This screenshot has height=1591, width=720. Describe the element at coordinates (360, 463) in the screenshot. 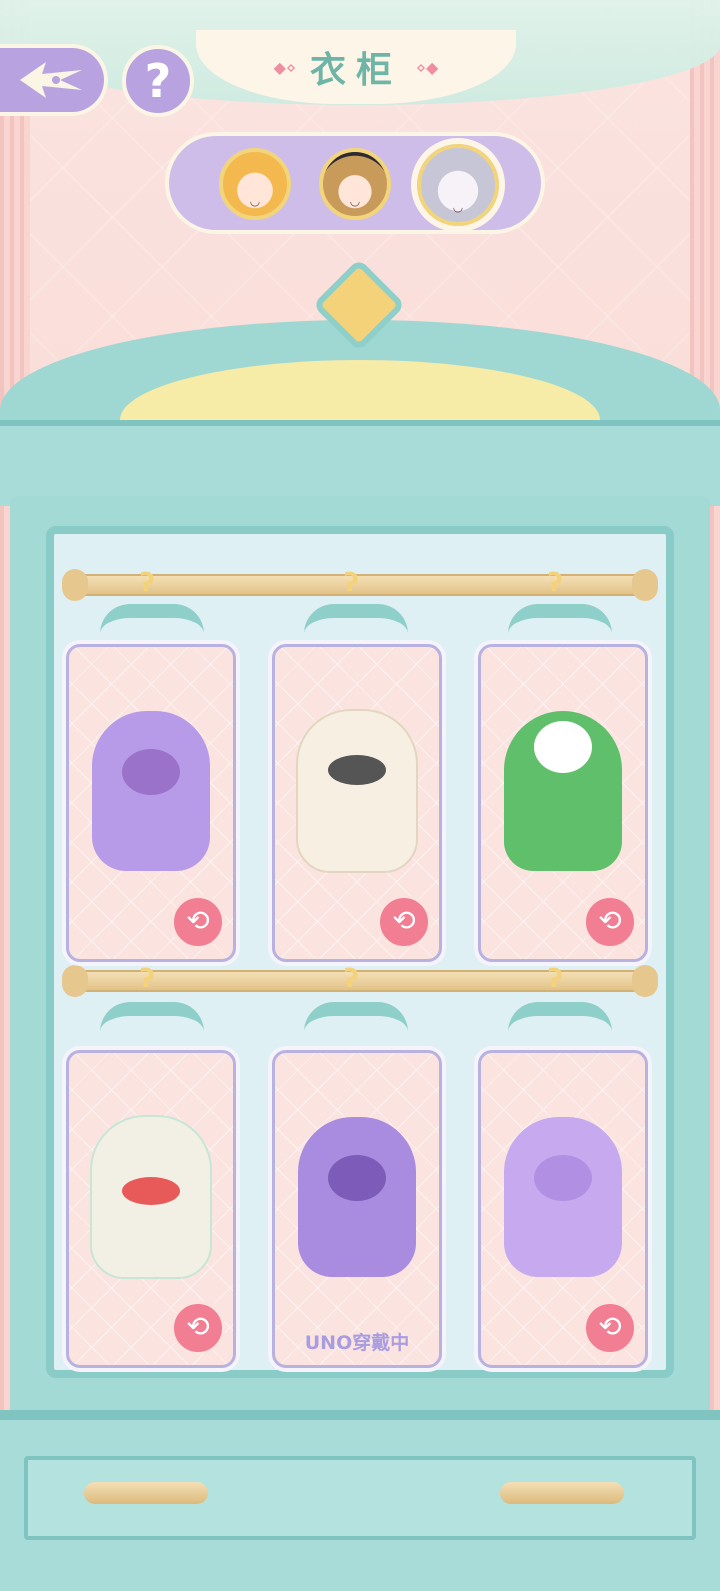

I see `wardrobe-cornice` at that location.